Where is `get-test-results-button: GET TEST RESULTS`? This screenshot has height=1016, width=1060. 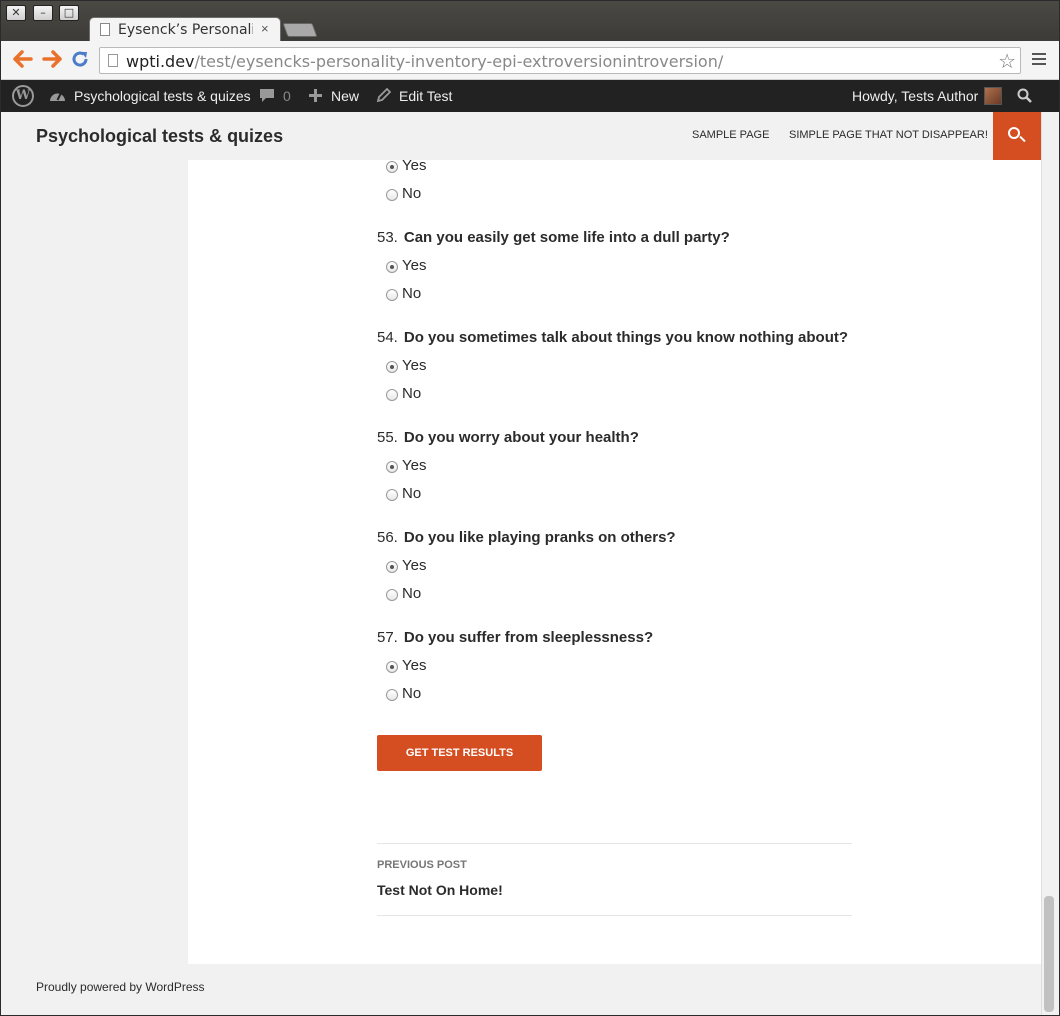
get-test-results-button: GET TEST RESULTS is located at coordinates (459, 753).